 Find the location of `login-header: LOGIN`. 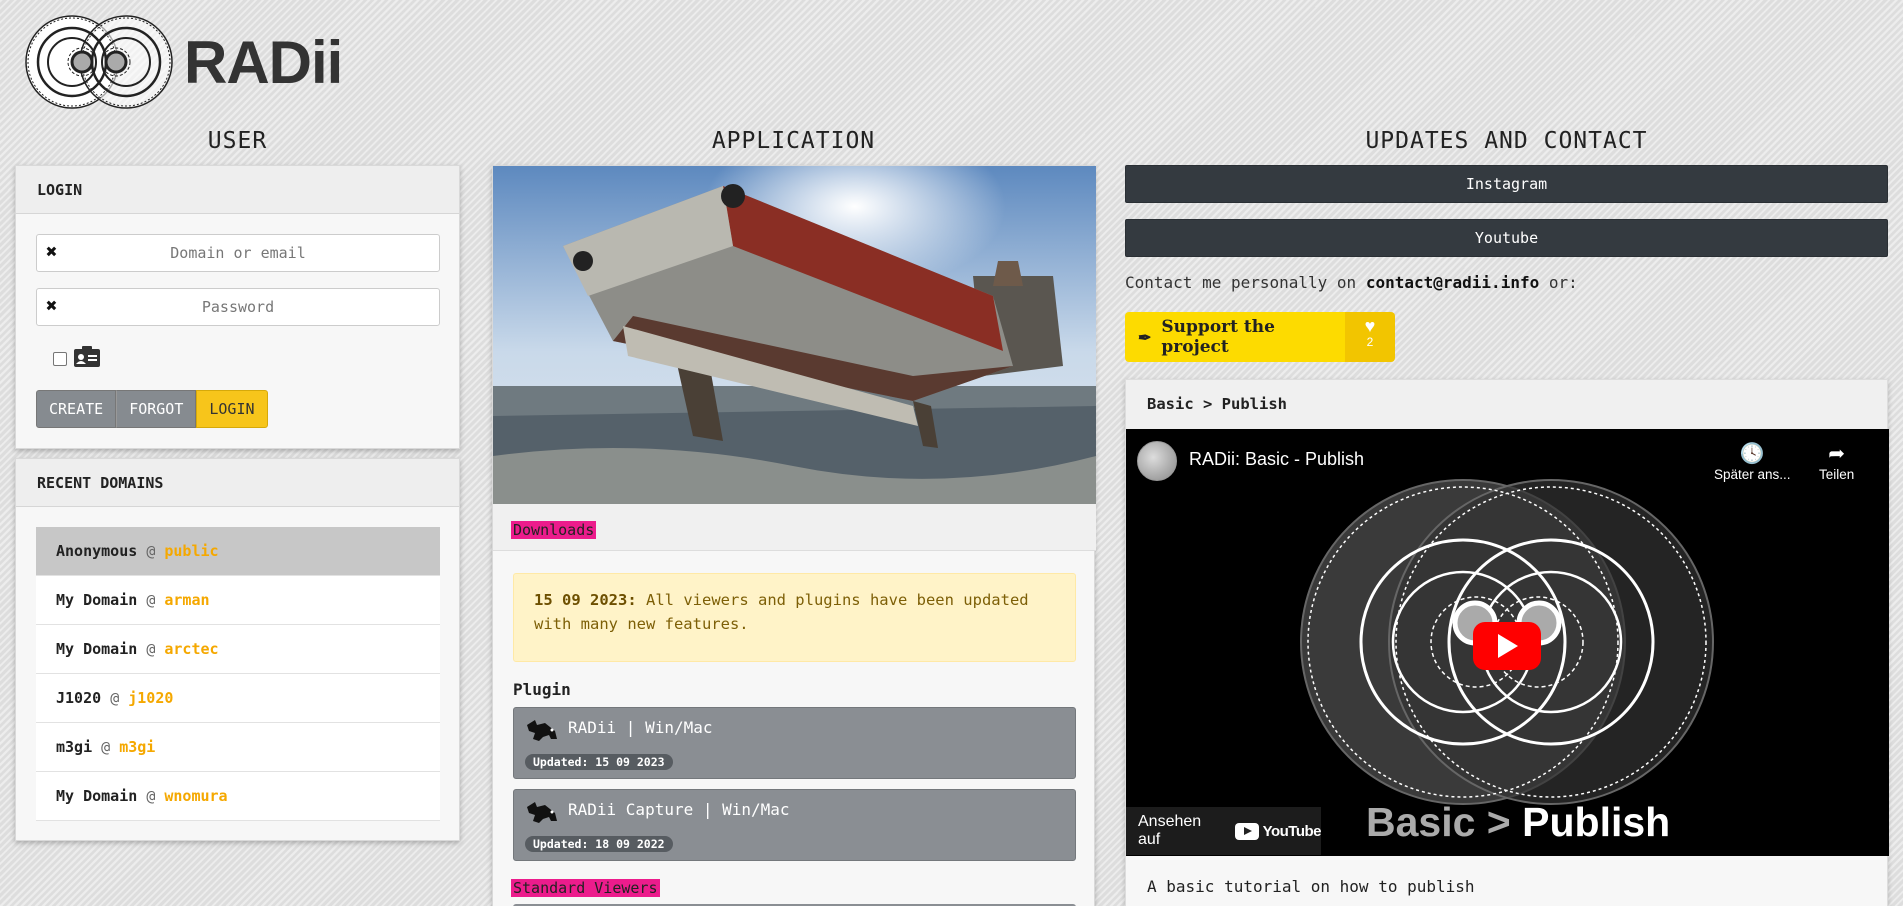

login-header: LOGIN is located at coordinates (237, 190).